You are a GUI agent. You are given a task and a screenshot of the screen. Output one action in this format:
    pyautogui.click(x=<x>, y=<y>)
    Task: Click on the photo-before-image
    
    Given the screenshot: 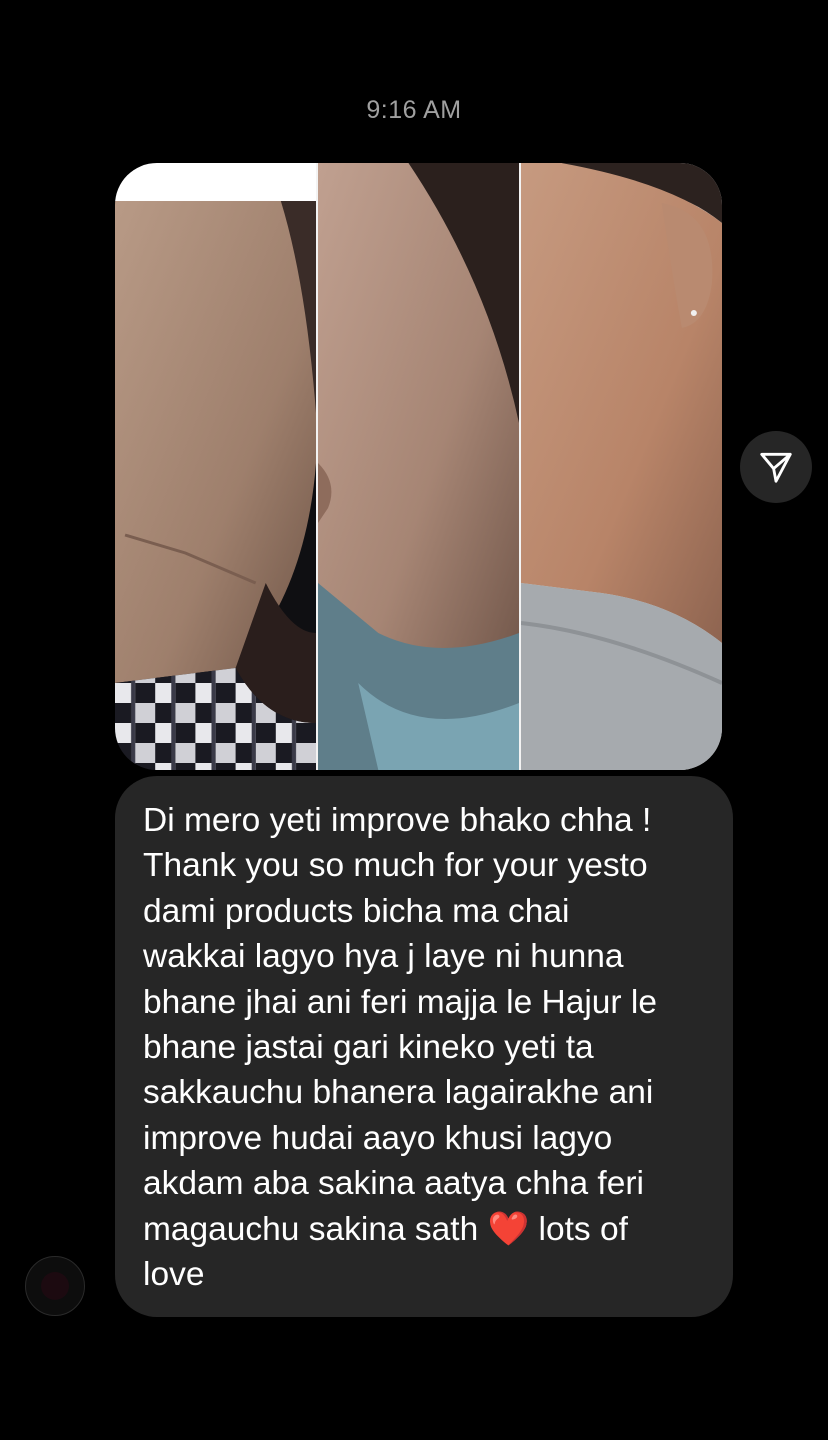 What is the action you would take?
    pyautogui.click(x=215, y=466)
    